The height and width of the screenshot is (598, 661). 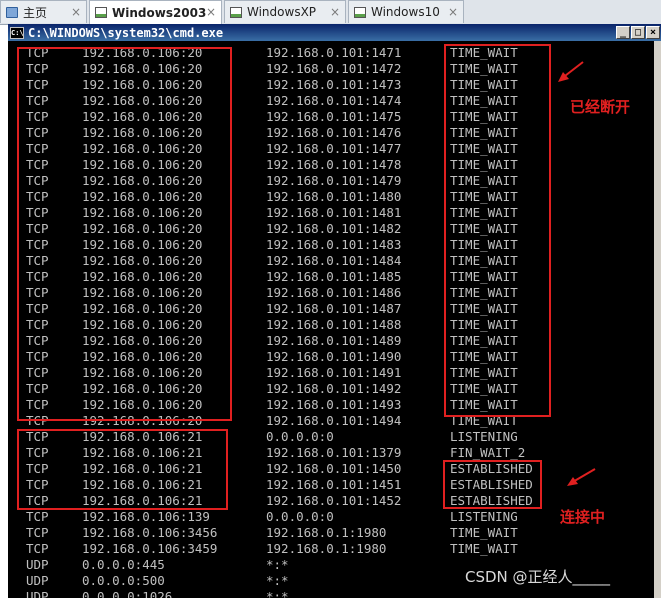 What do you see at coordinates (497, 230) in the screenshot?
I see `highlight-box-time-wait` at bounding box center [497, 230].